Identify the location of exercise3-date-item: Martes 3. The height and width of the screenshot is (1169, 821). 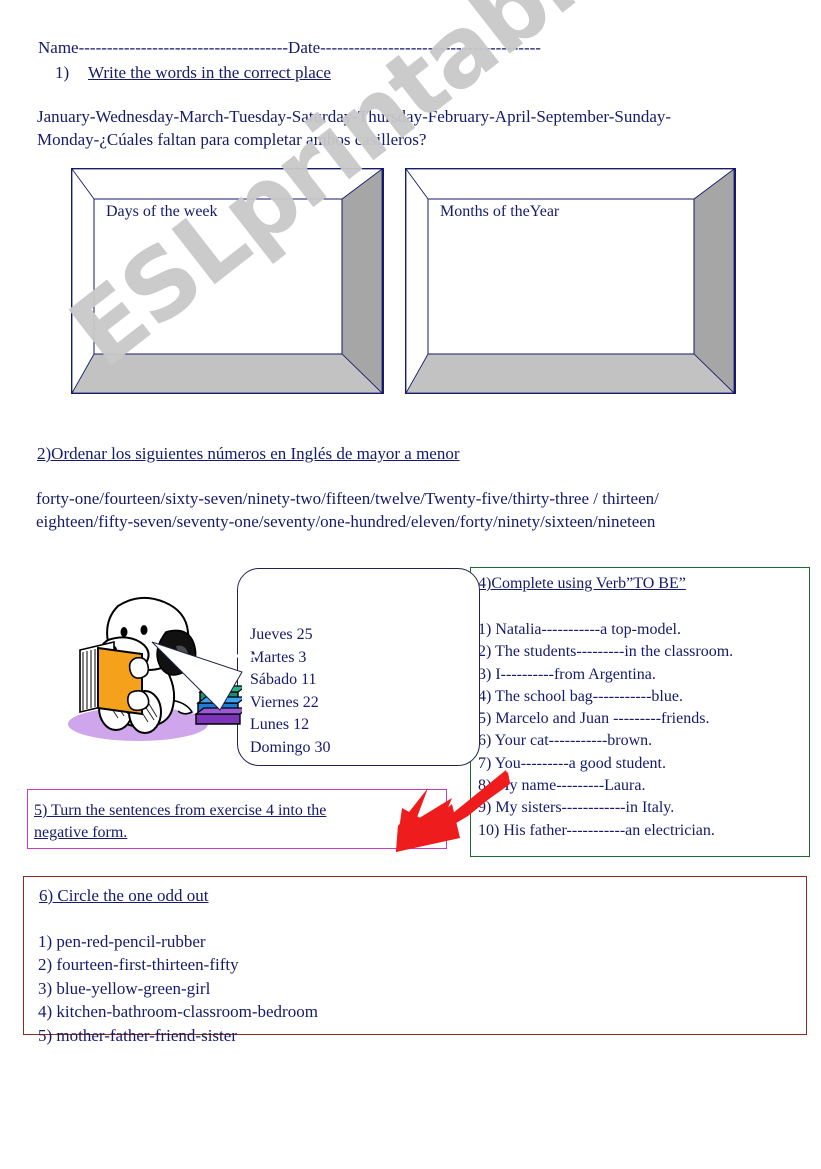
(278, 657).